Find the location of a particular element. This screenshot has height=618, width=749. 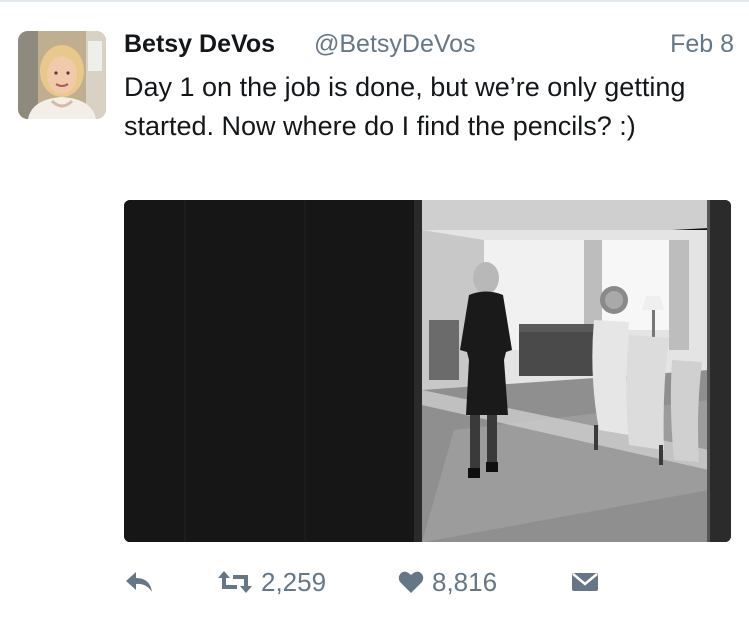

tweet-date: Feb 8 is located at coordinates (702, 44).